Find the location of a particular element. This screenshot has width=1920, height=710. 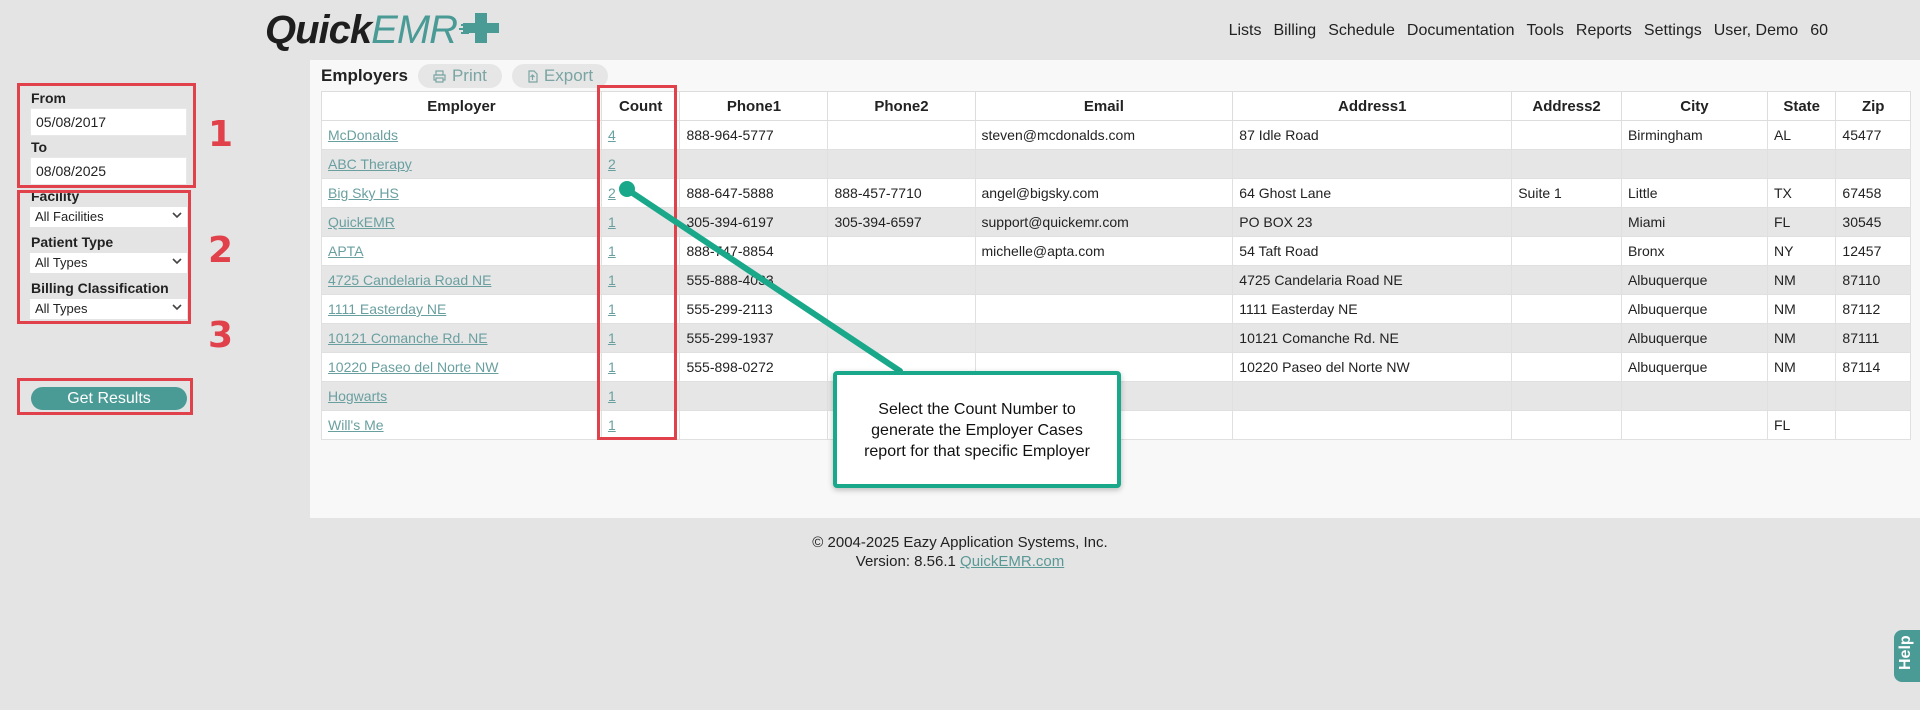

step-number-1: 1 is located at coordinates (221, 134).